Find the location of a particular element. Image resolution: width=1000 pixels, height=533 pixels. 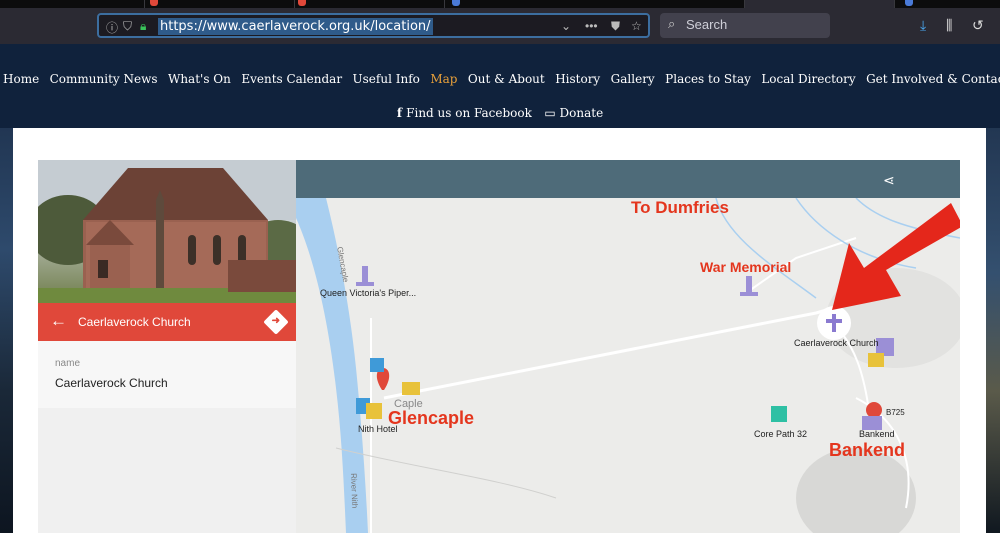

more-icon: ••• is located at coordinates (591, 26).